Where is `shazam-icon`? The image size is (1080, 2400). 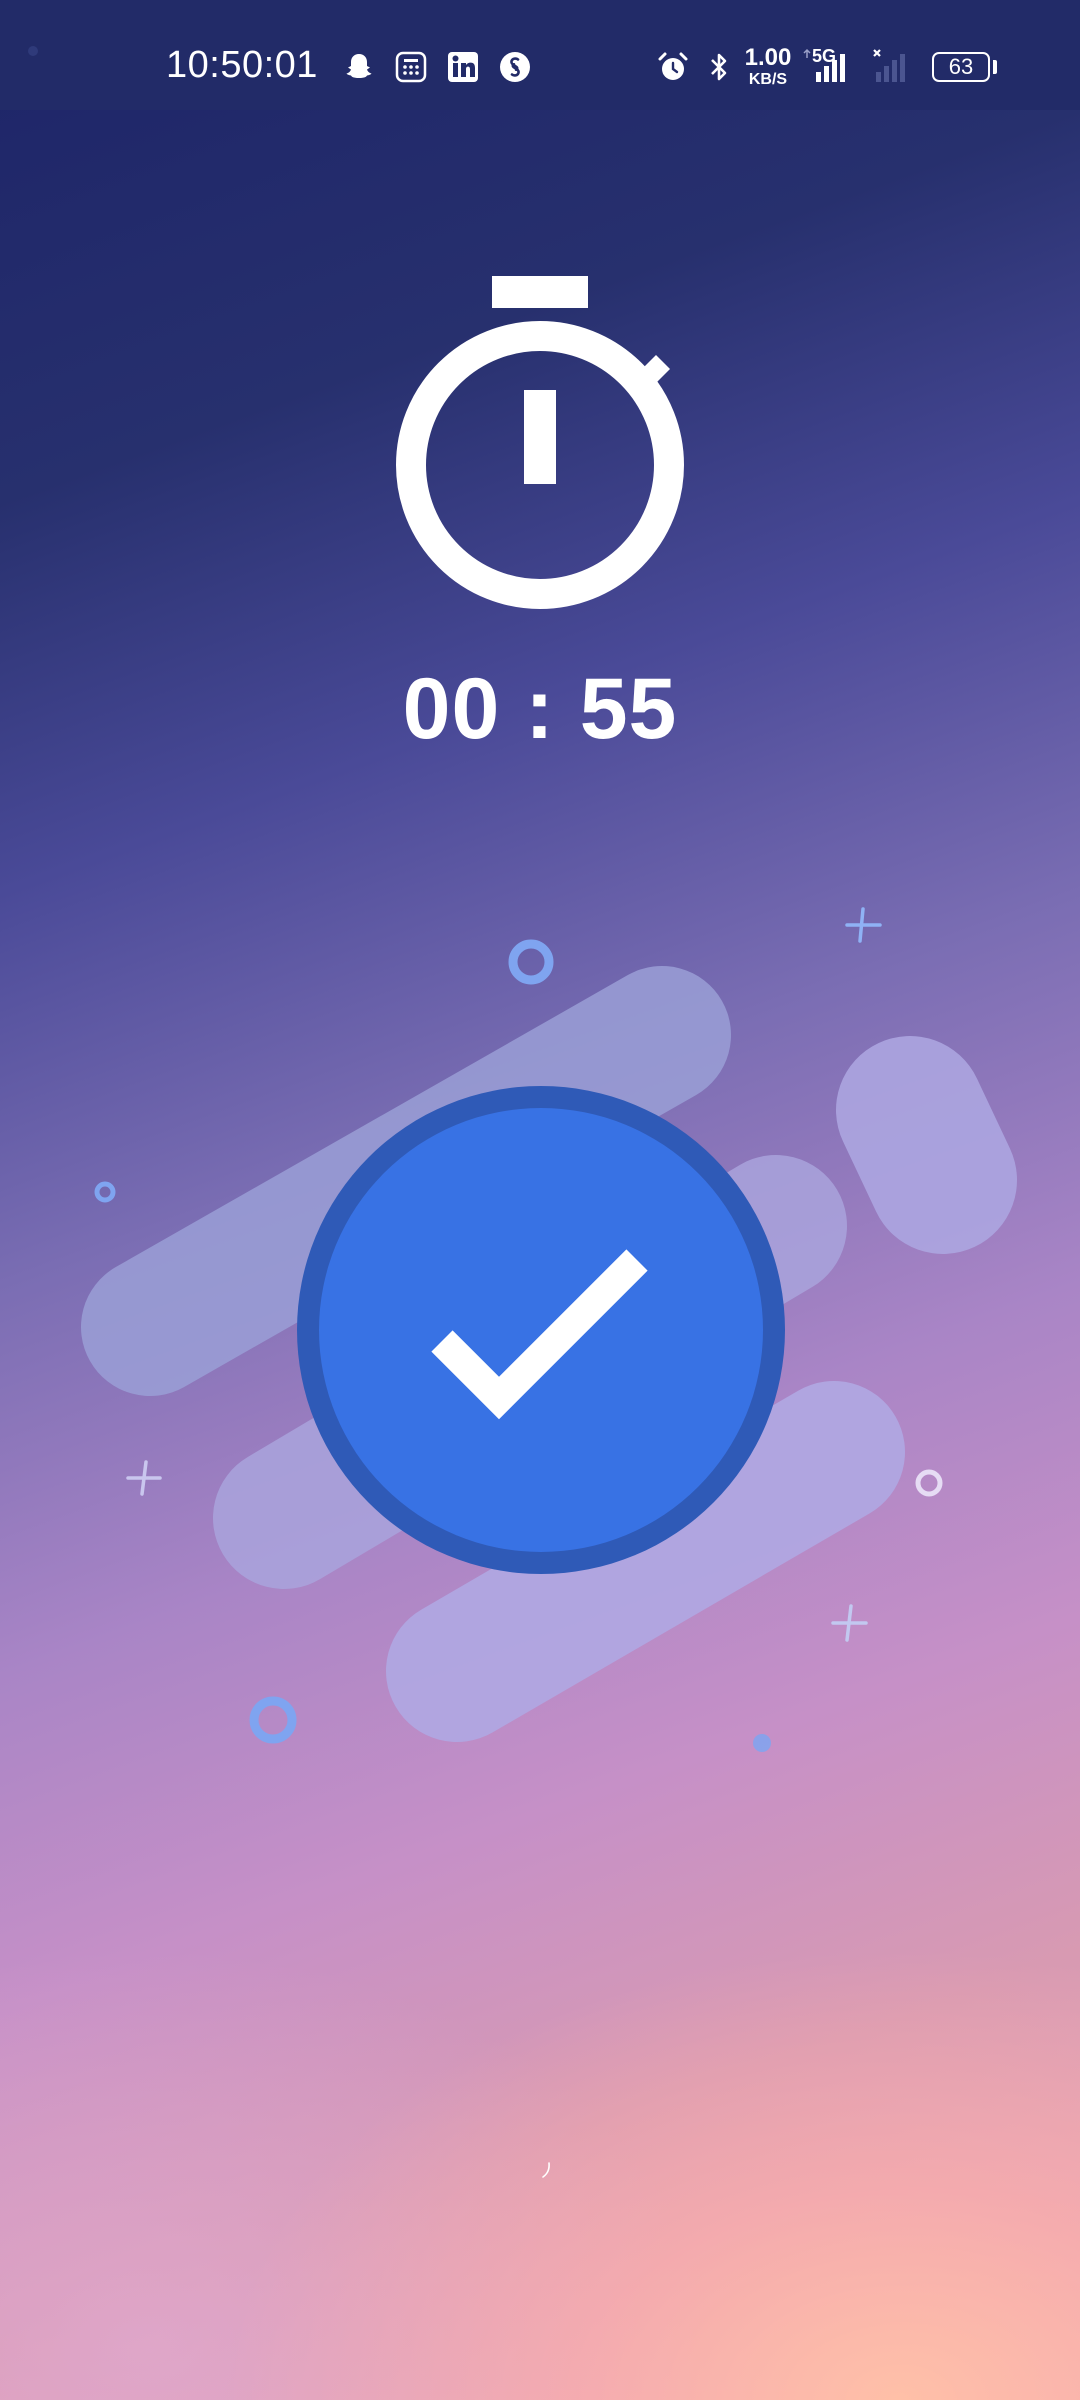 shazam-icon is located at coordinates (515, 67).